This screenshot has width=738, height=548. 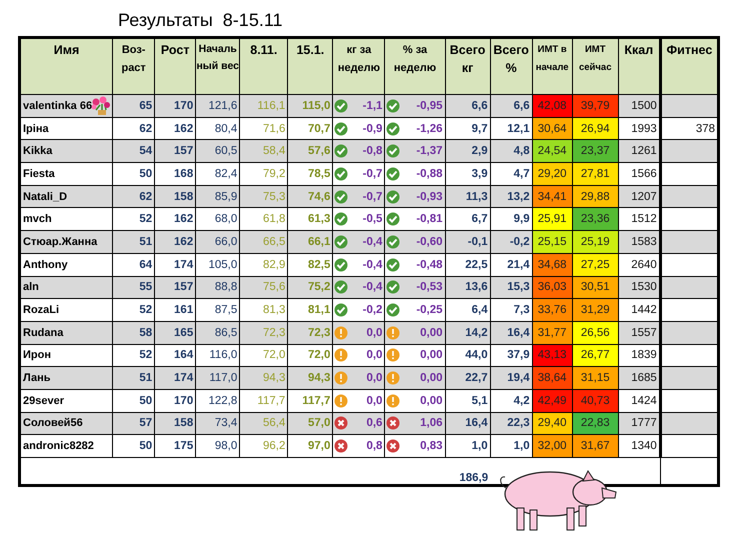 I want to click on total-kg-cell: 13,6, so click(x=467, y=287).